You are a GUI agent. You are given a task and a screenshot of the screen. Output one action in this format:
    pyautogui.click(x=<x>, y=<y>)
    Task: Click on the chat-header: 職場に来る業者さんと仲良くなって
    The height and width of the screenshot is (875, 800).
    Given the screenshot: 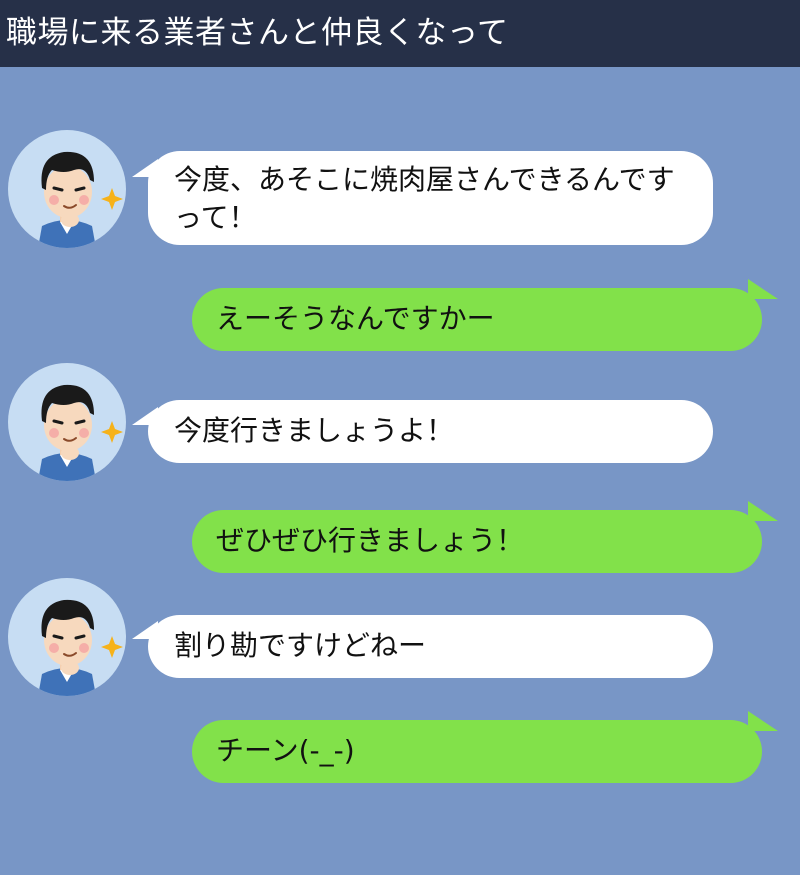 What is the action you would take?
    pyautogui.click(x=400, y=33)
    